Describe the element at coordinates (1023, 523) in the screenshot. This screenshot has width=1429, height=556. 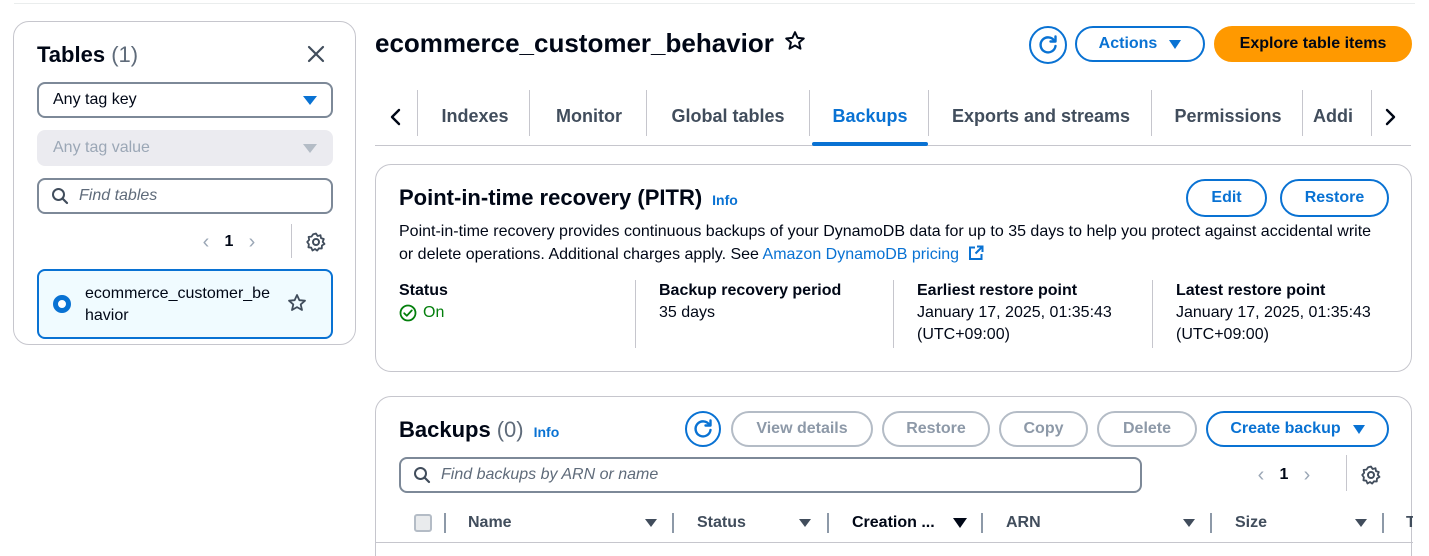
I see `column-header-arn: ARN` at that location.